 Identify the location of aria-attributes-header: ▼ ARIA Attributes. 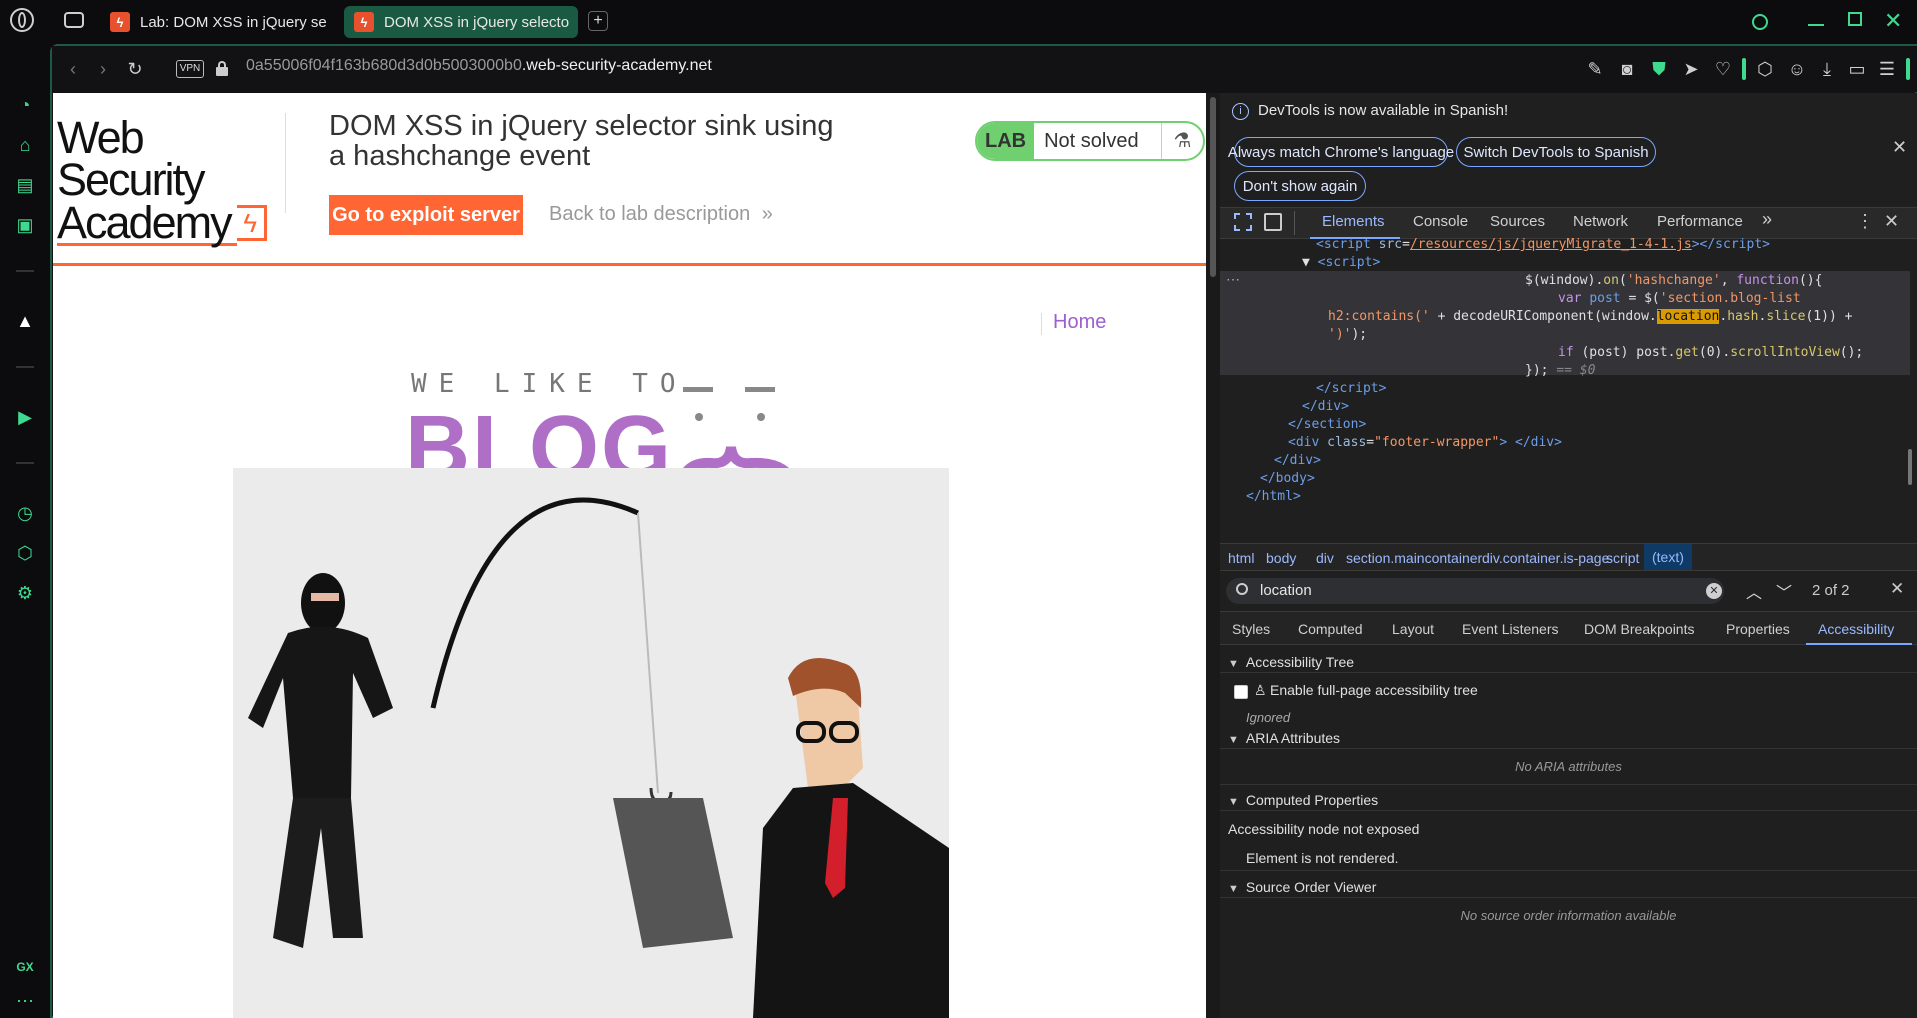
(1284, 738).